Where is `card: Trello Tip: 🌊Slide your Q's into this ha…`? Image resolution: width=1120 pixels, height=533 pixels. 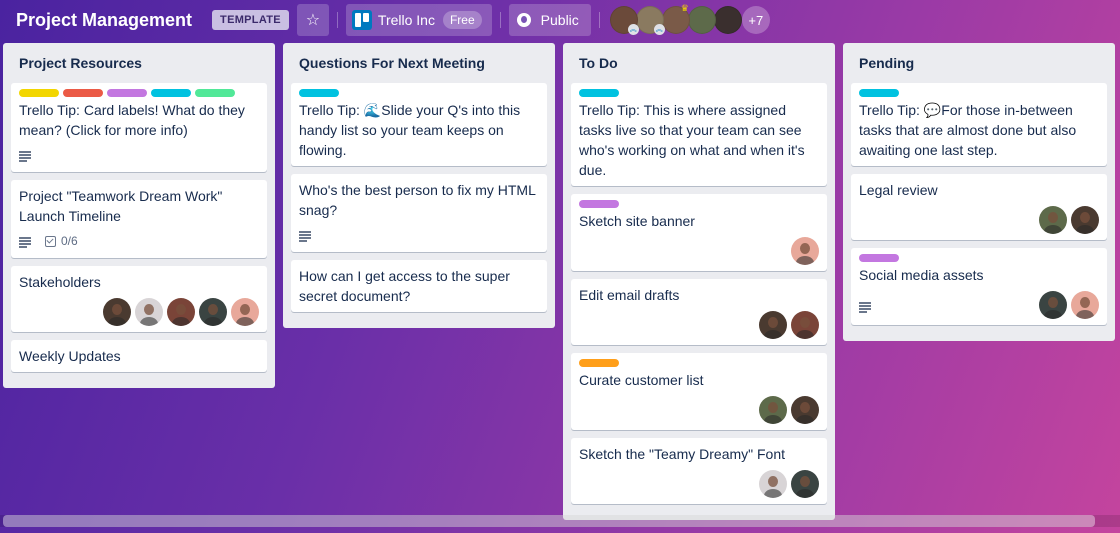 card: Trello Tip: 🌊Slide your Q's into this ha… is located at coordinates (419, 124).